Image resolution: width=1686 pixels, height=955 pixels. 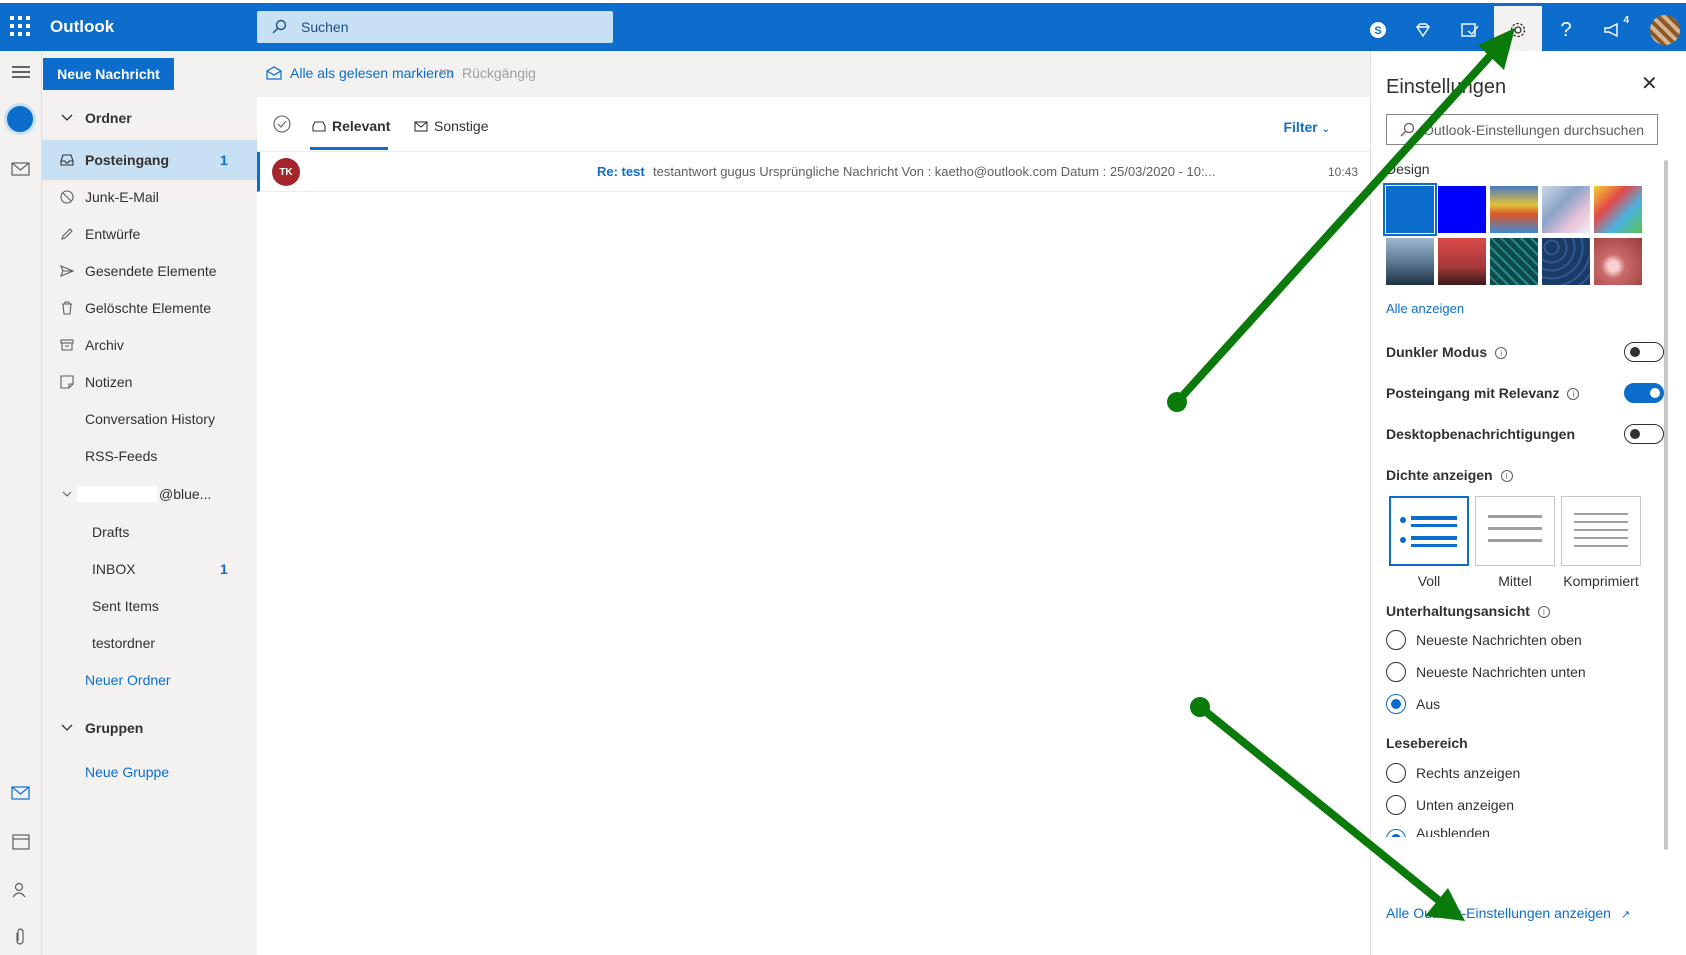 I want to click on conv-newest-bottom-radio, so click(x=1396, y=672).